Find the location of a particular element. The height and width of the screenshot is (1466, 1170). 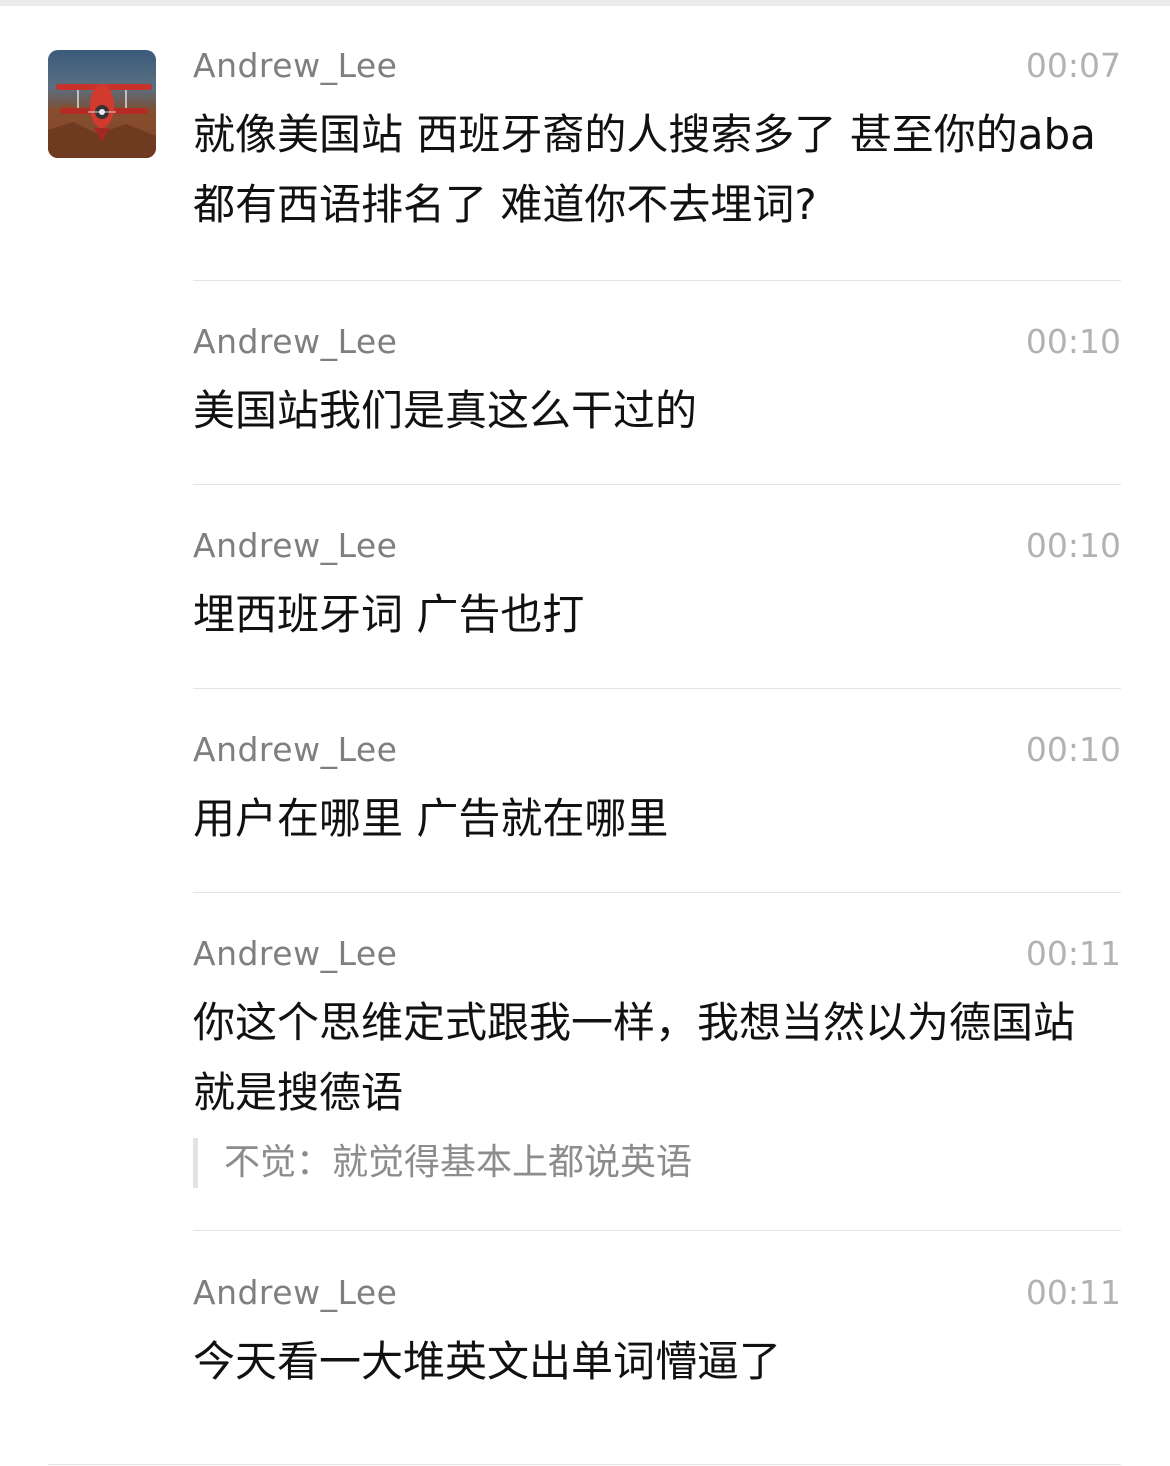

message-text: 今天看一大堆英文出单词懵逼了 is located at coordinates (487, 1361).